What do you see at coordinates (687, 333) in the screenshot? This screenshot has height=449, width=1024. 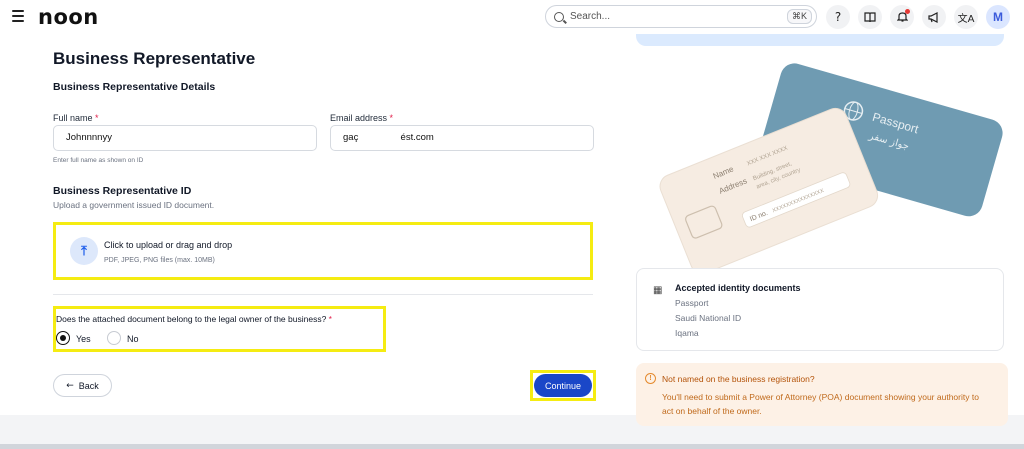 I see `accepted-document-item: Iqama` at bounding box center [687, 333].